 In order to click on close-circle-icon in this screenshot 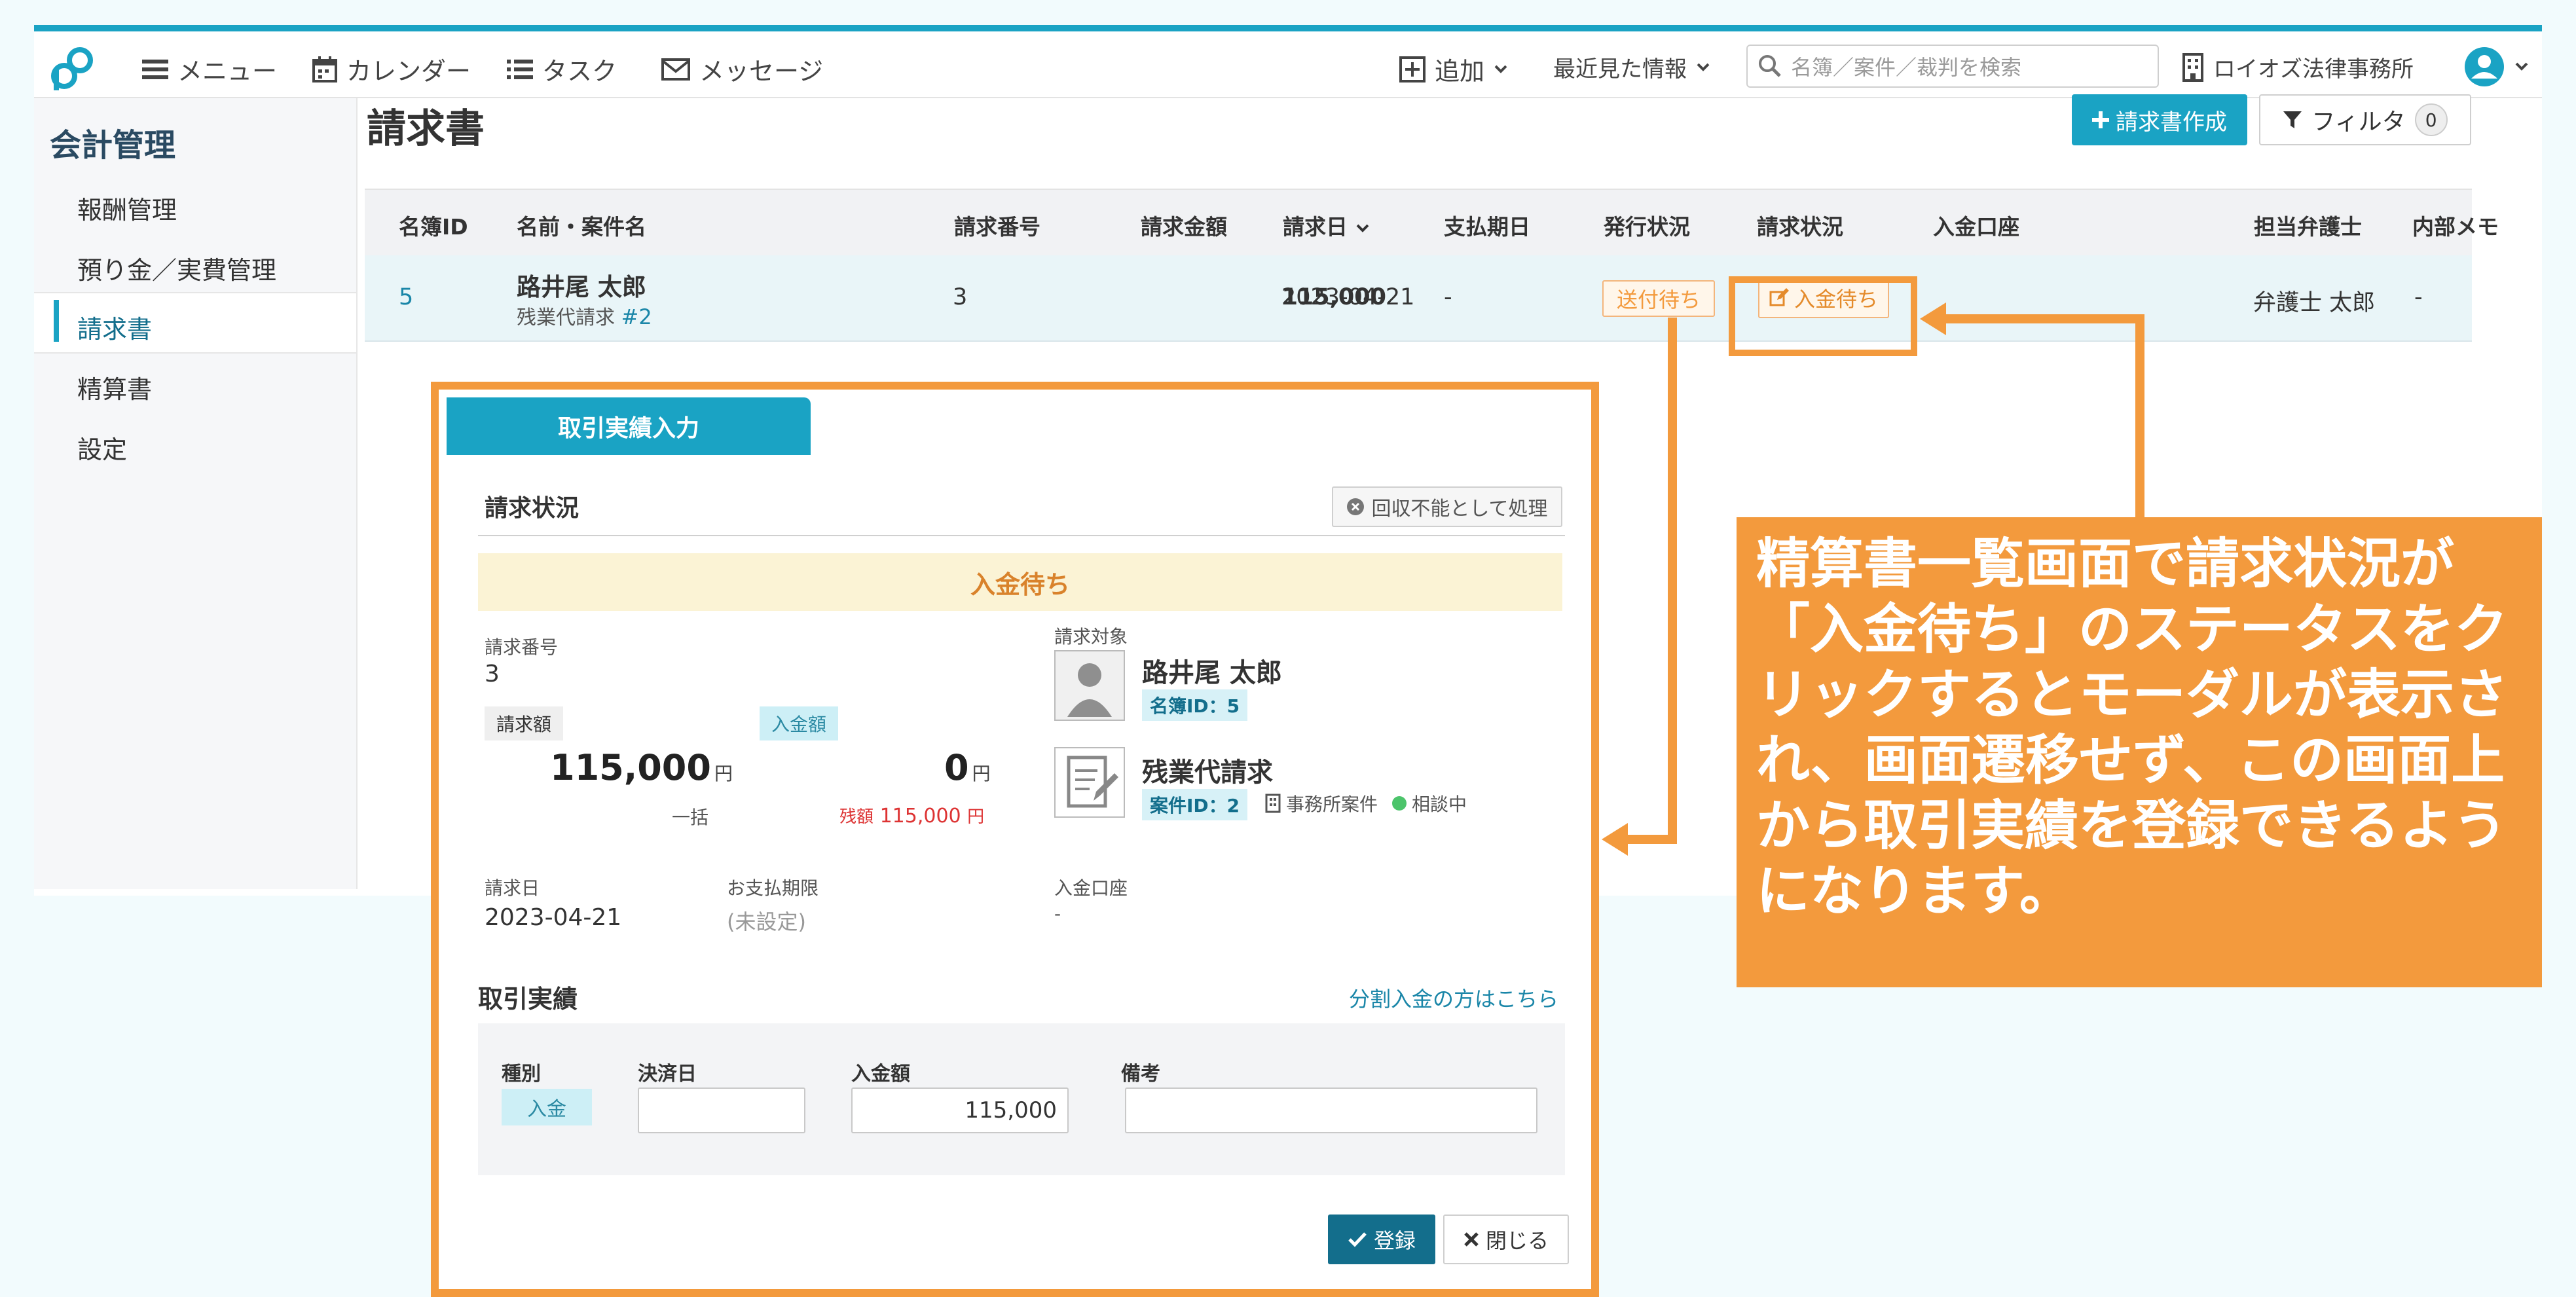, I will do `click(1356, 506)`.